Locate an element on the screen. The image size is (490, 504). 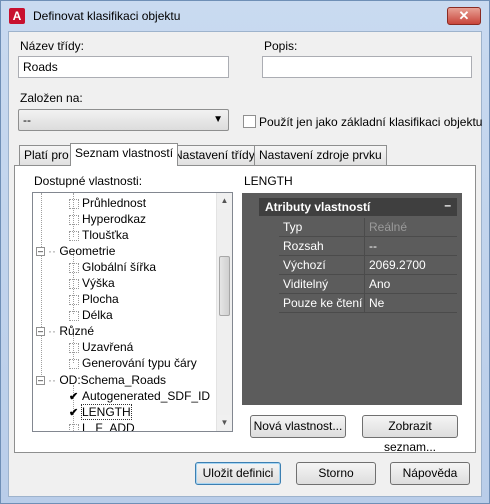
use-as-base-checkbox is located at coordinates (249, 121).